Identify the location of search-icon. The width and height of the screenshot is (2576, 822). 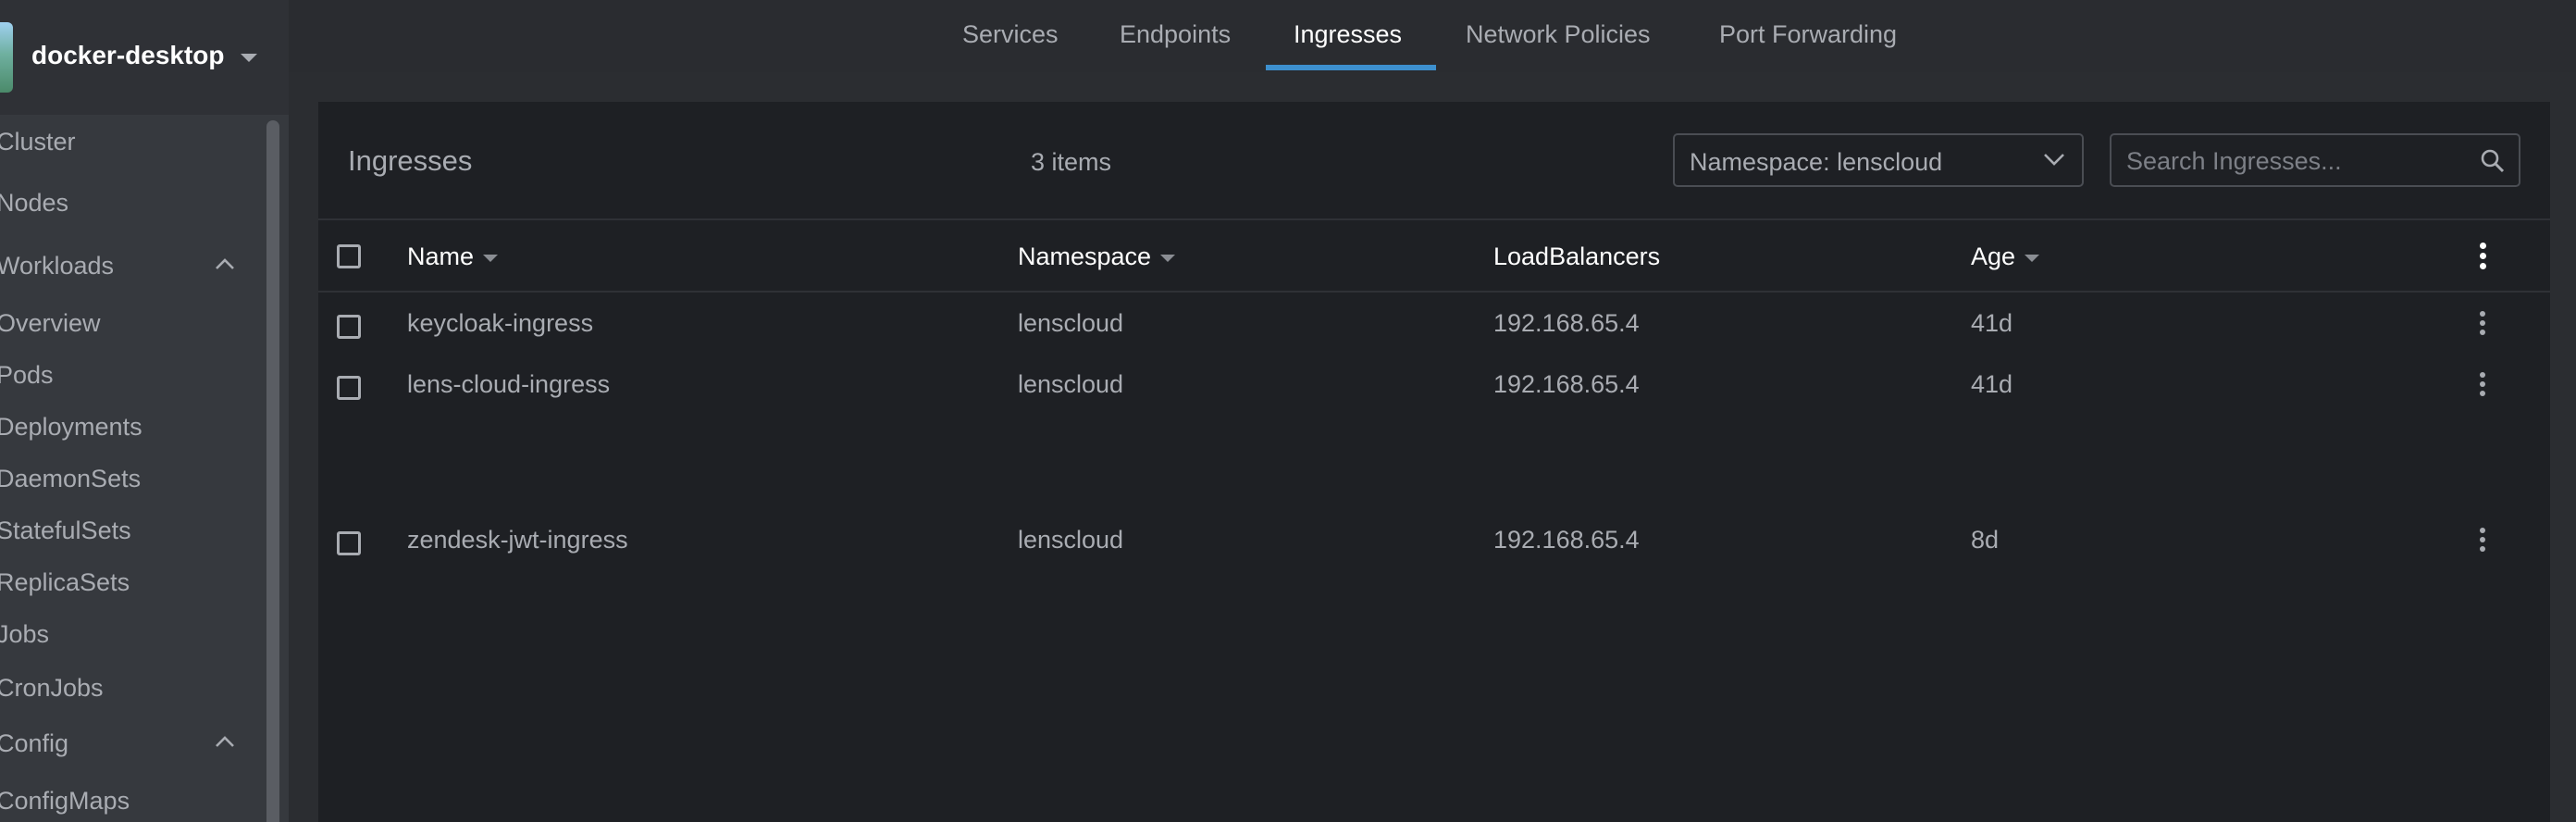
(2493, 163).